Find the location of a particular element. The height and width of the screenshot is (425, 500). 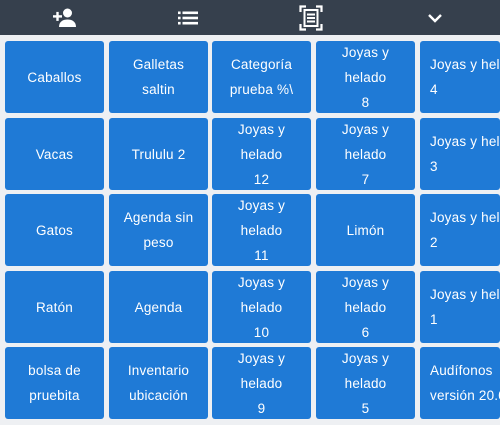

category-tile: Joyas y helado 1 is located at coordinates (460, 307).